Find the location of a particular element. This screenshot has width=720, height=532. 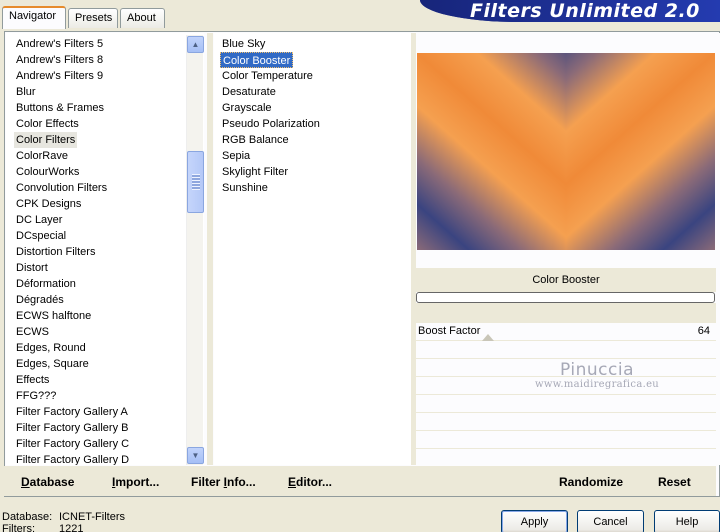

category-item: Dégradés is located at coordinates (40, 300).